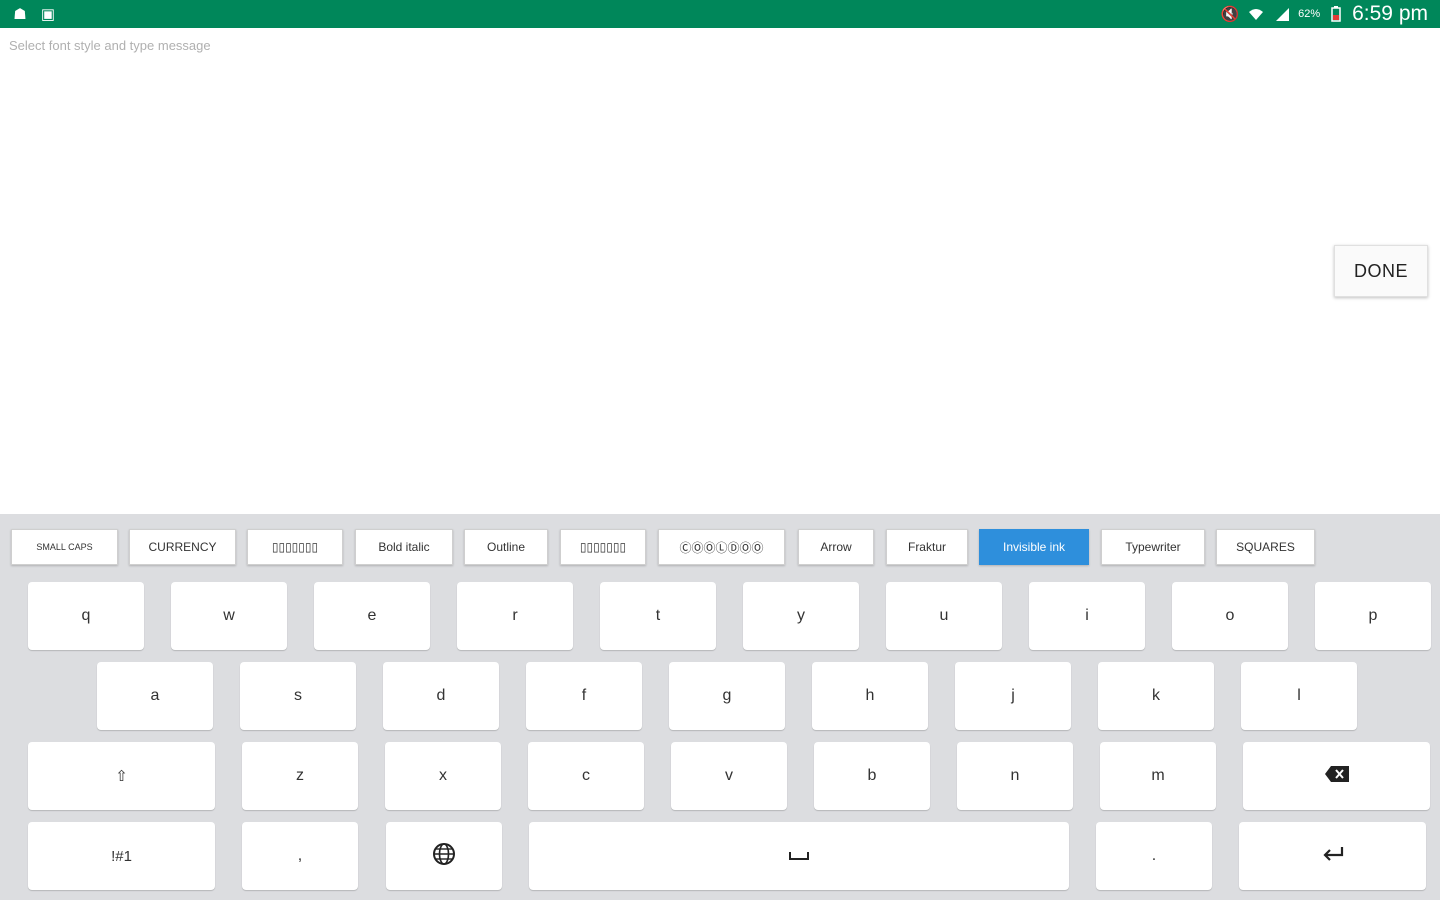 Image resolution: width=1440 pixels, height=900 pixels. I want to click on key-s: s, so click(298, 696).